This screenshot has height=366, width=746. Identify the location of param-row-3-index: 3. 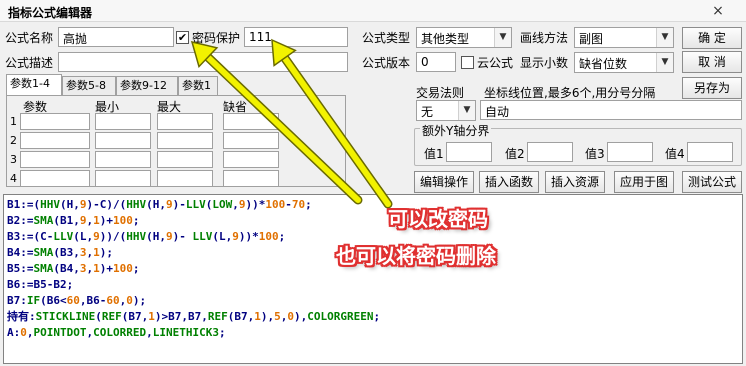
(13, 159).